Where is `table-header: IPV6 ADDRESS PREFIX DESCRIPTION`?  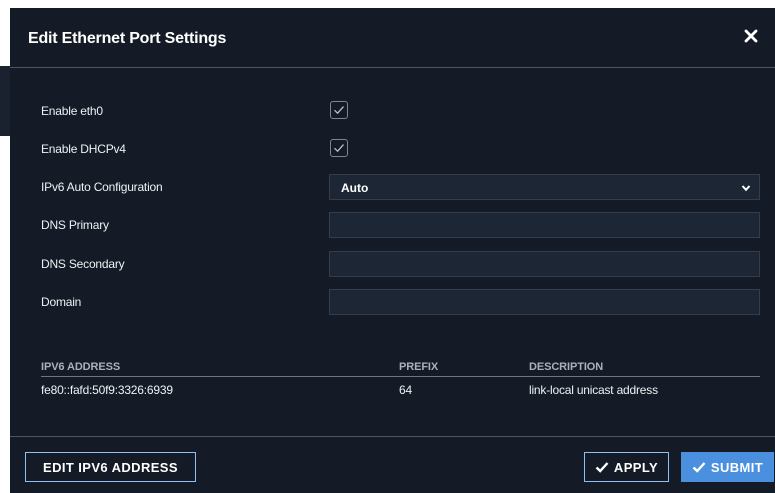 table-header: IPV6 ADDRESS PREFIX DESCRIPTION is located at coordinates (400, 369).